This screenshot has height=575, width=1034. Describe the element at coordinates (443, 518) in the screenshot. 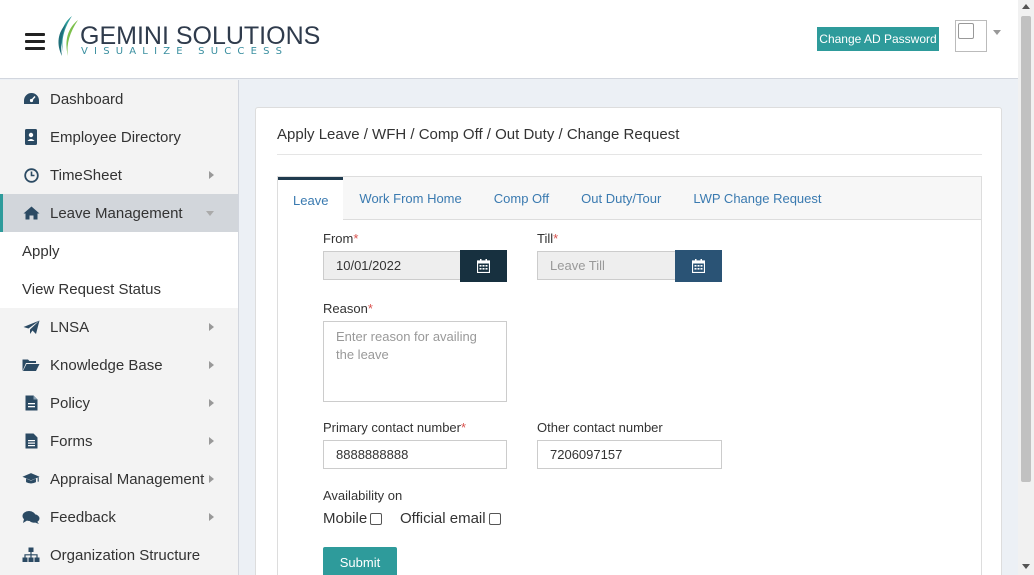

I see `official-email-label: Official email` at that location.